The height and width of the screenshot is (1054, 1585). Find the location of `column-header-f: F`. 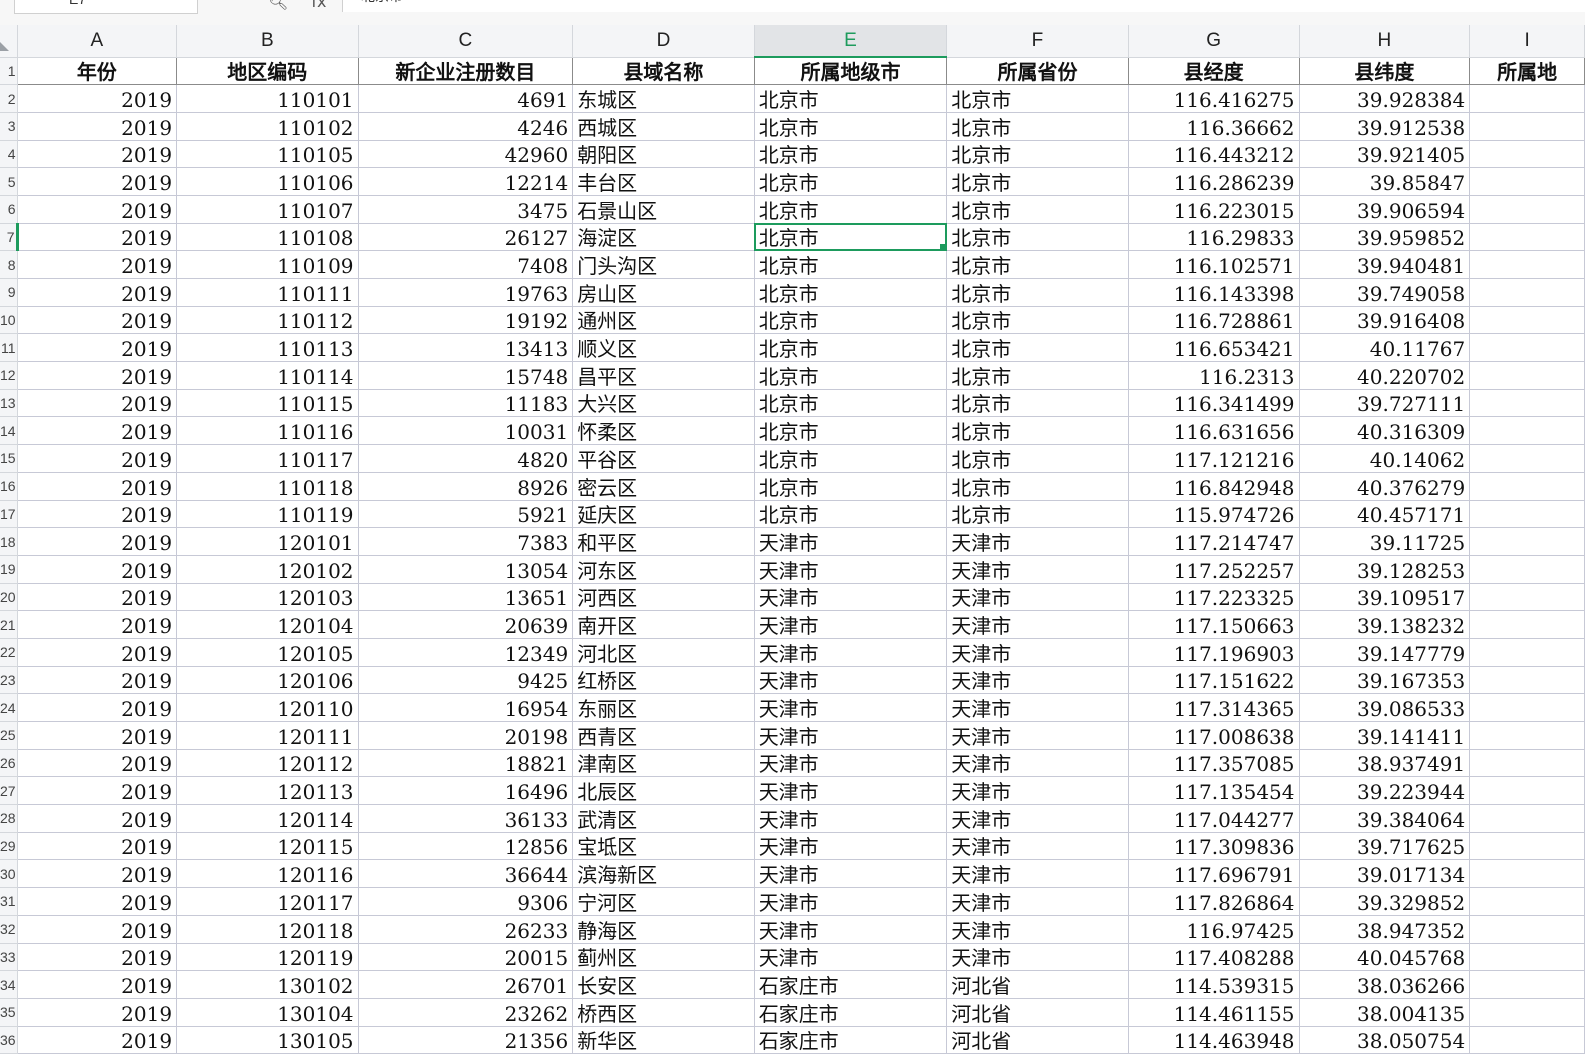

column-header-f: F is located at coordinates (1037, 41).